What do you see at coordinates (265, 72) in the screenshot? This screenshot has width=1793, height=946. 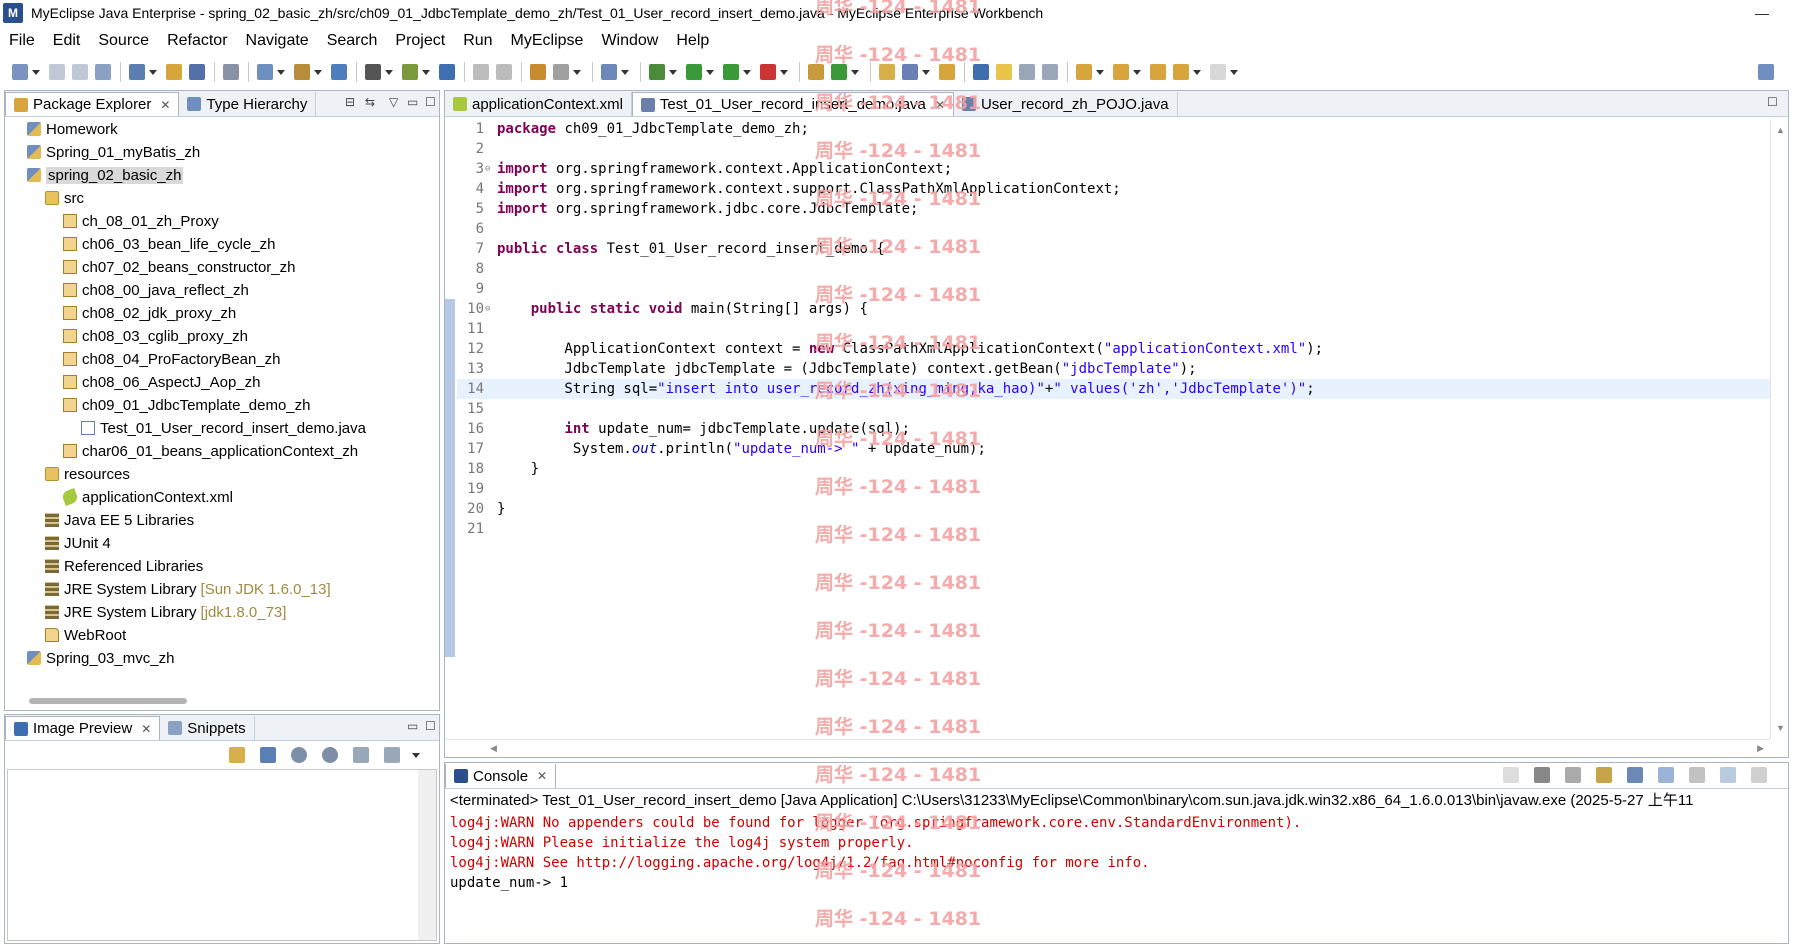 I see `new-java-class-icon` at bounding box center [265, 72].